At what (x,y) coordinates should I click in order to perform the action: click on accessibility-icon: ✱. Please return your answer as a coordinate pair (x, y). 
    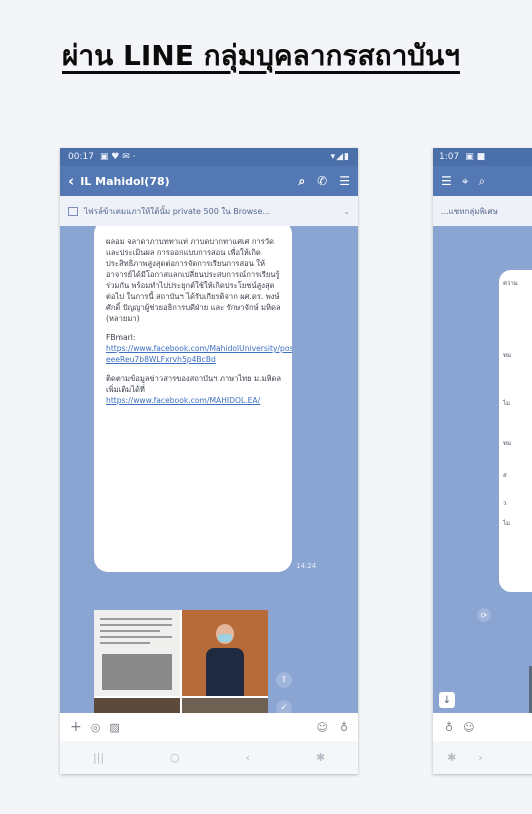
    Looking at the image, I should click on (320, 757).